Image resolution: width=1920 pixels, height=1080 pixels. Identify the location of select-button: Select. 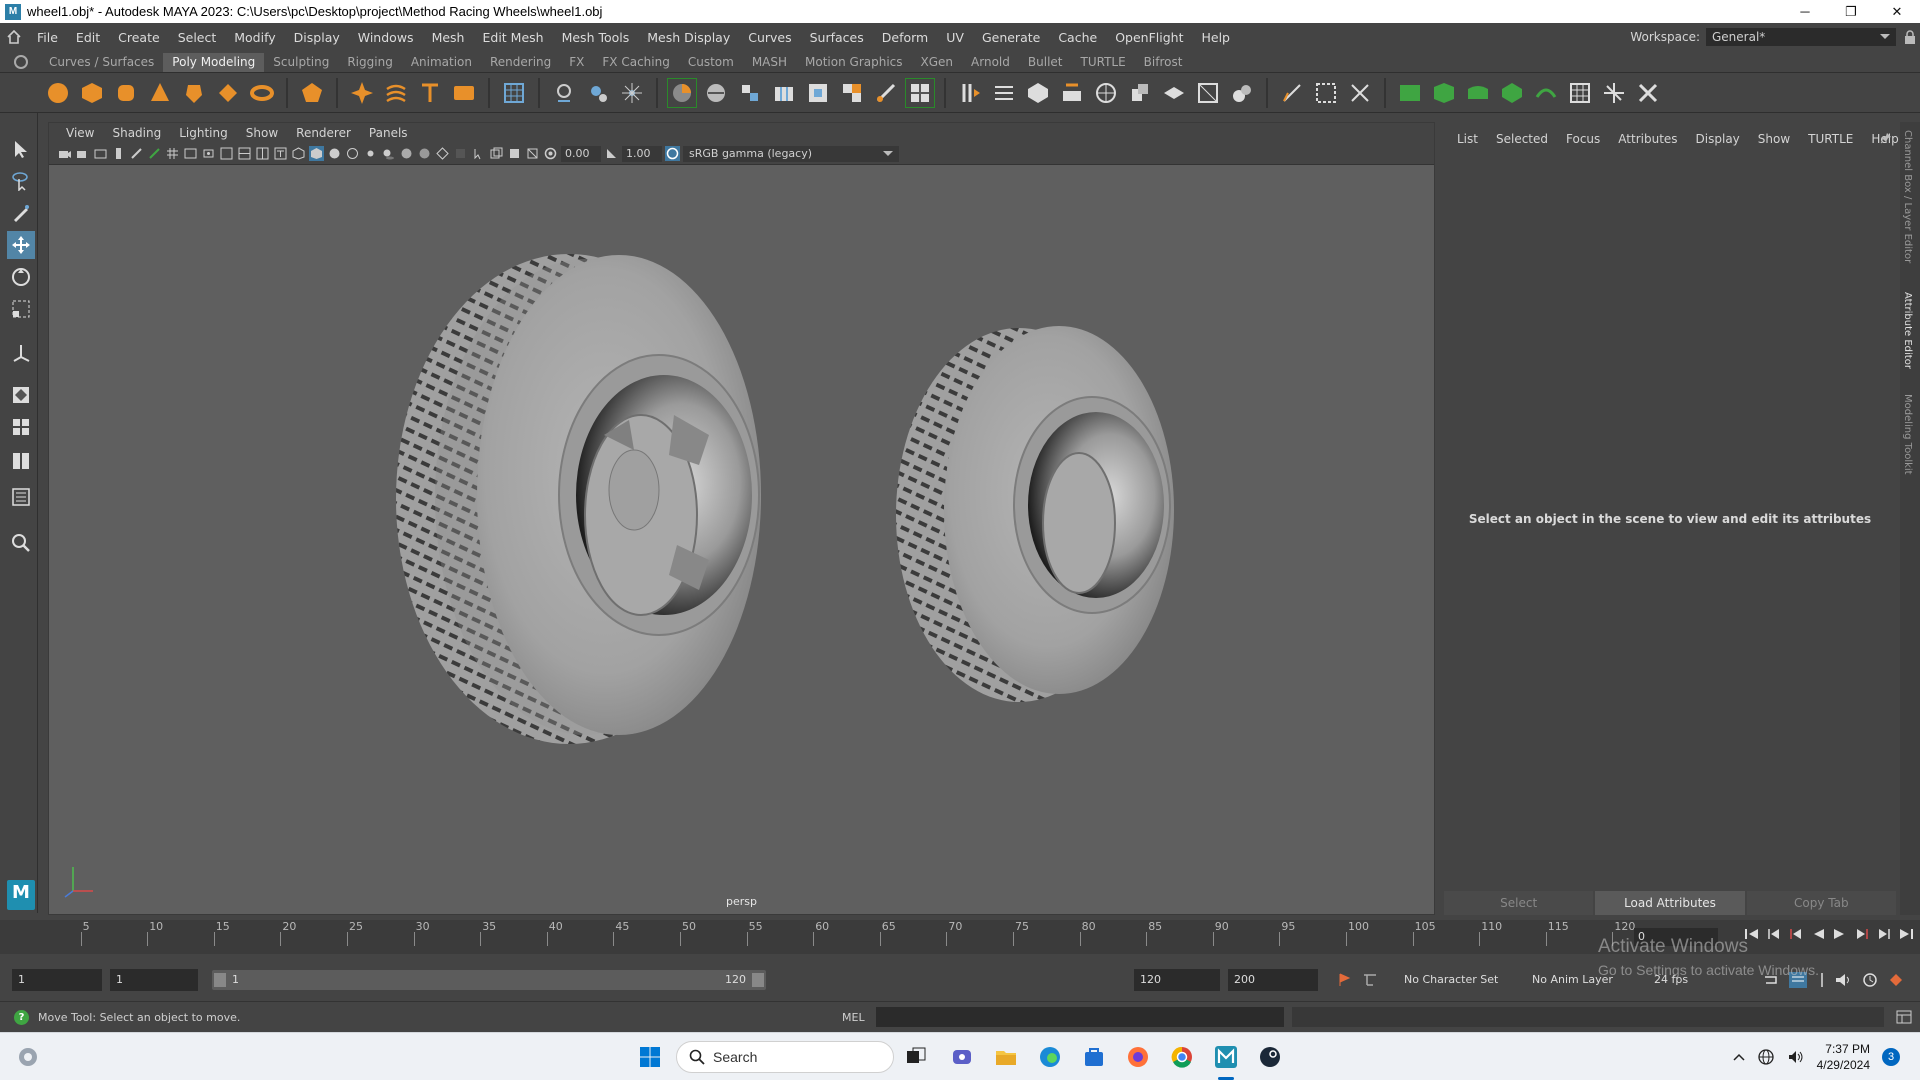
(1519, 903).